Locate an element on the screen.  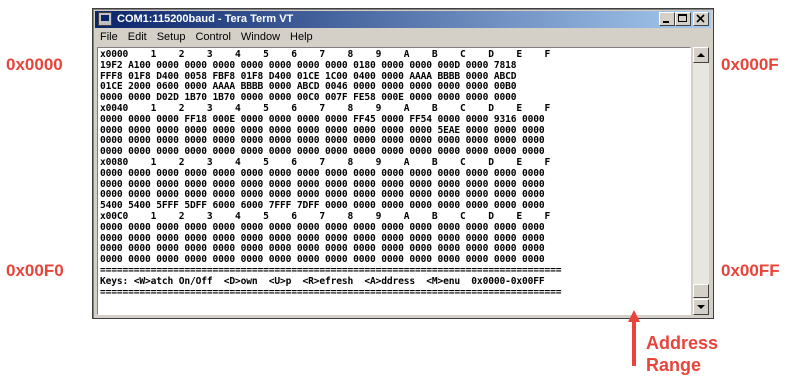
window-controls is located at coordinates (684, 19).